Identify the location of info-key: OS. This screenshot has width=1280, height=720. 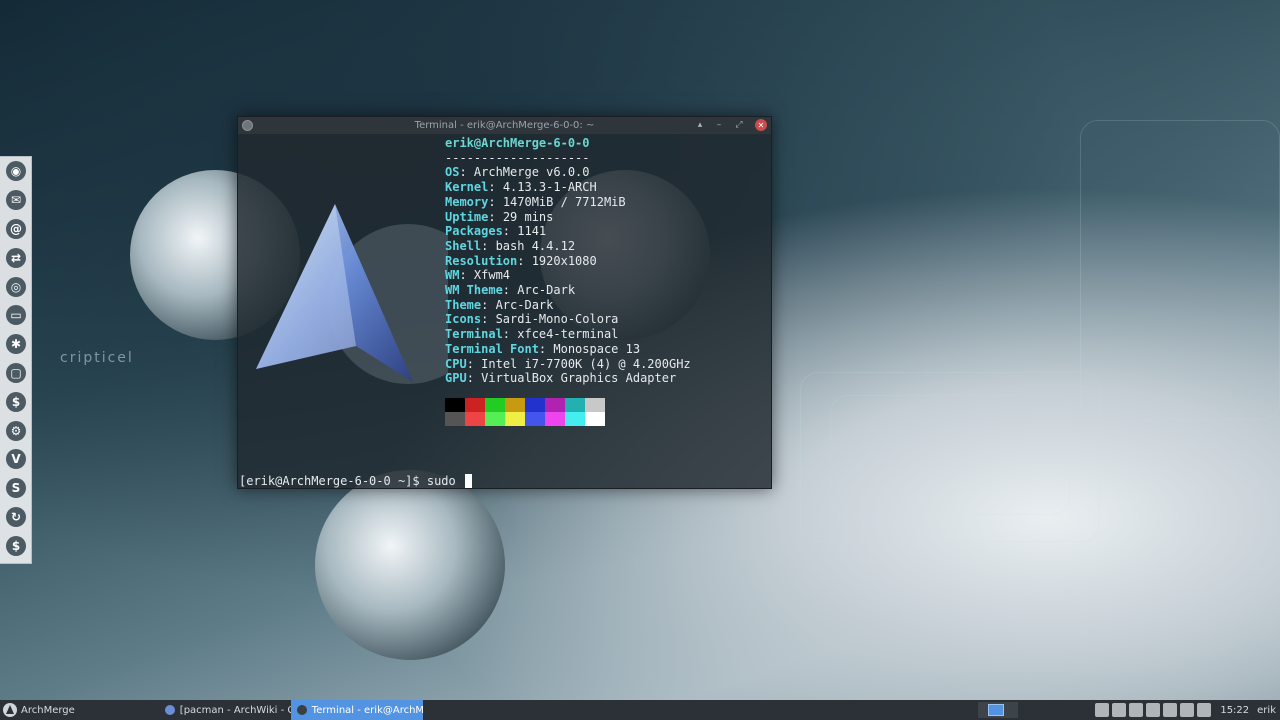
(452, 172).